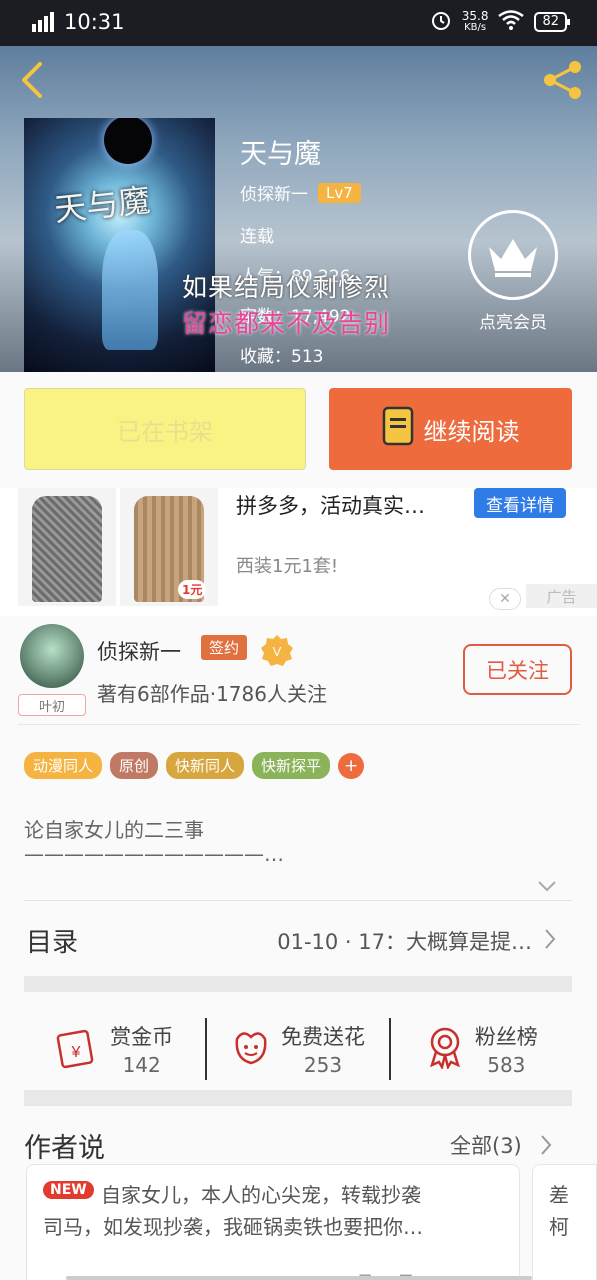 The image size is (597, 1280). What do you see at coordinates (128, 141) in the screenshot?
I see `cover-moon` at bounding box center [128, 141].